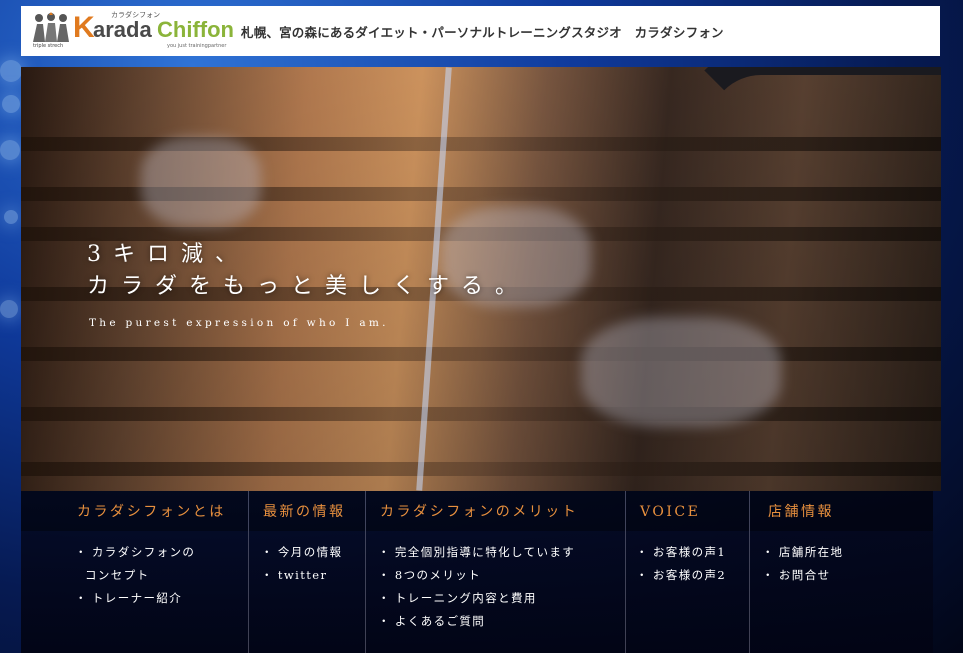  I want to click on logo-tagline-left: triple strech, so click(48, 46).